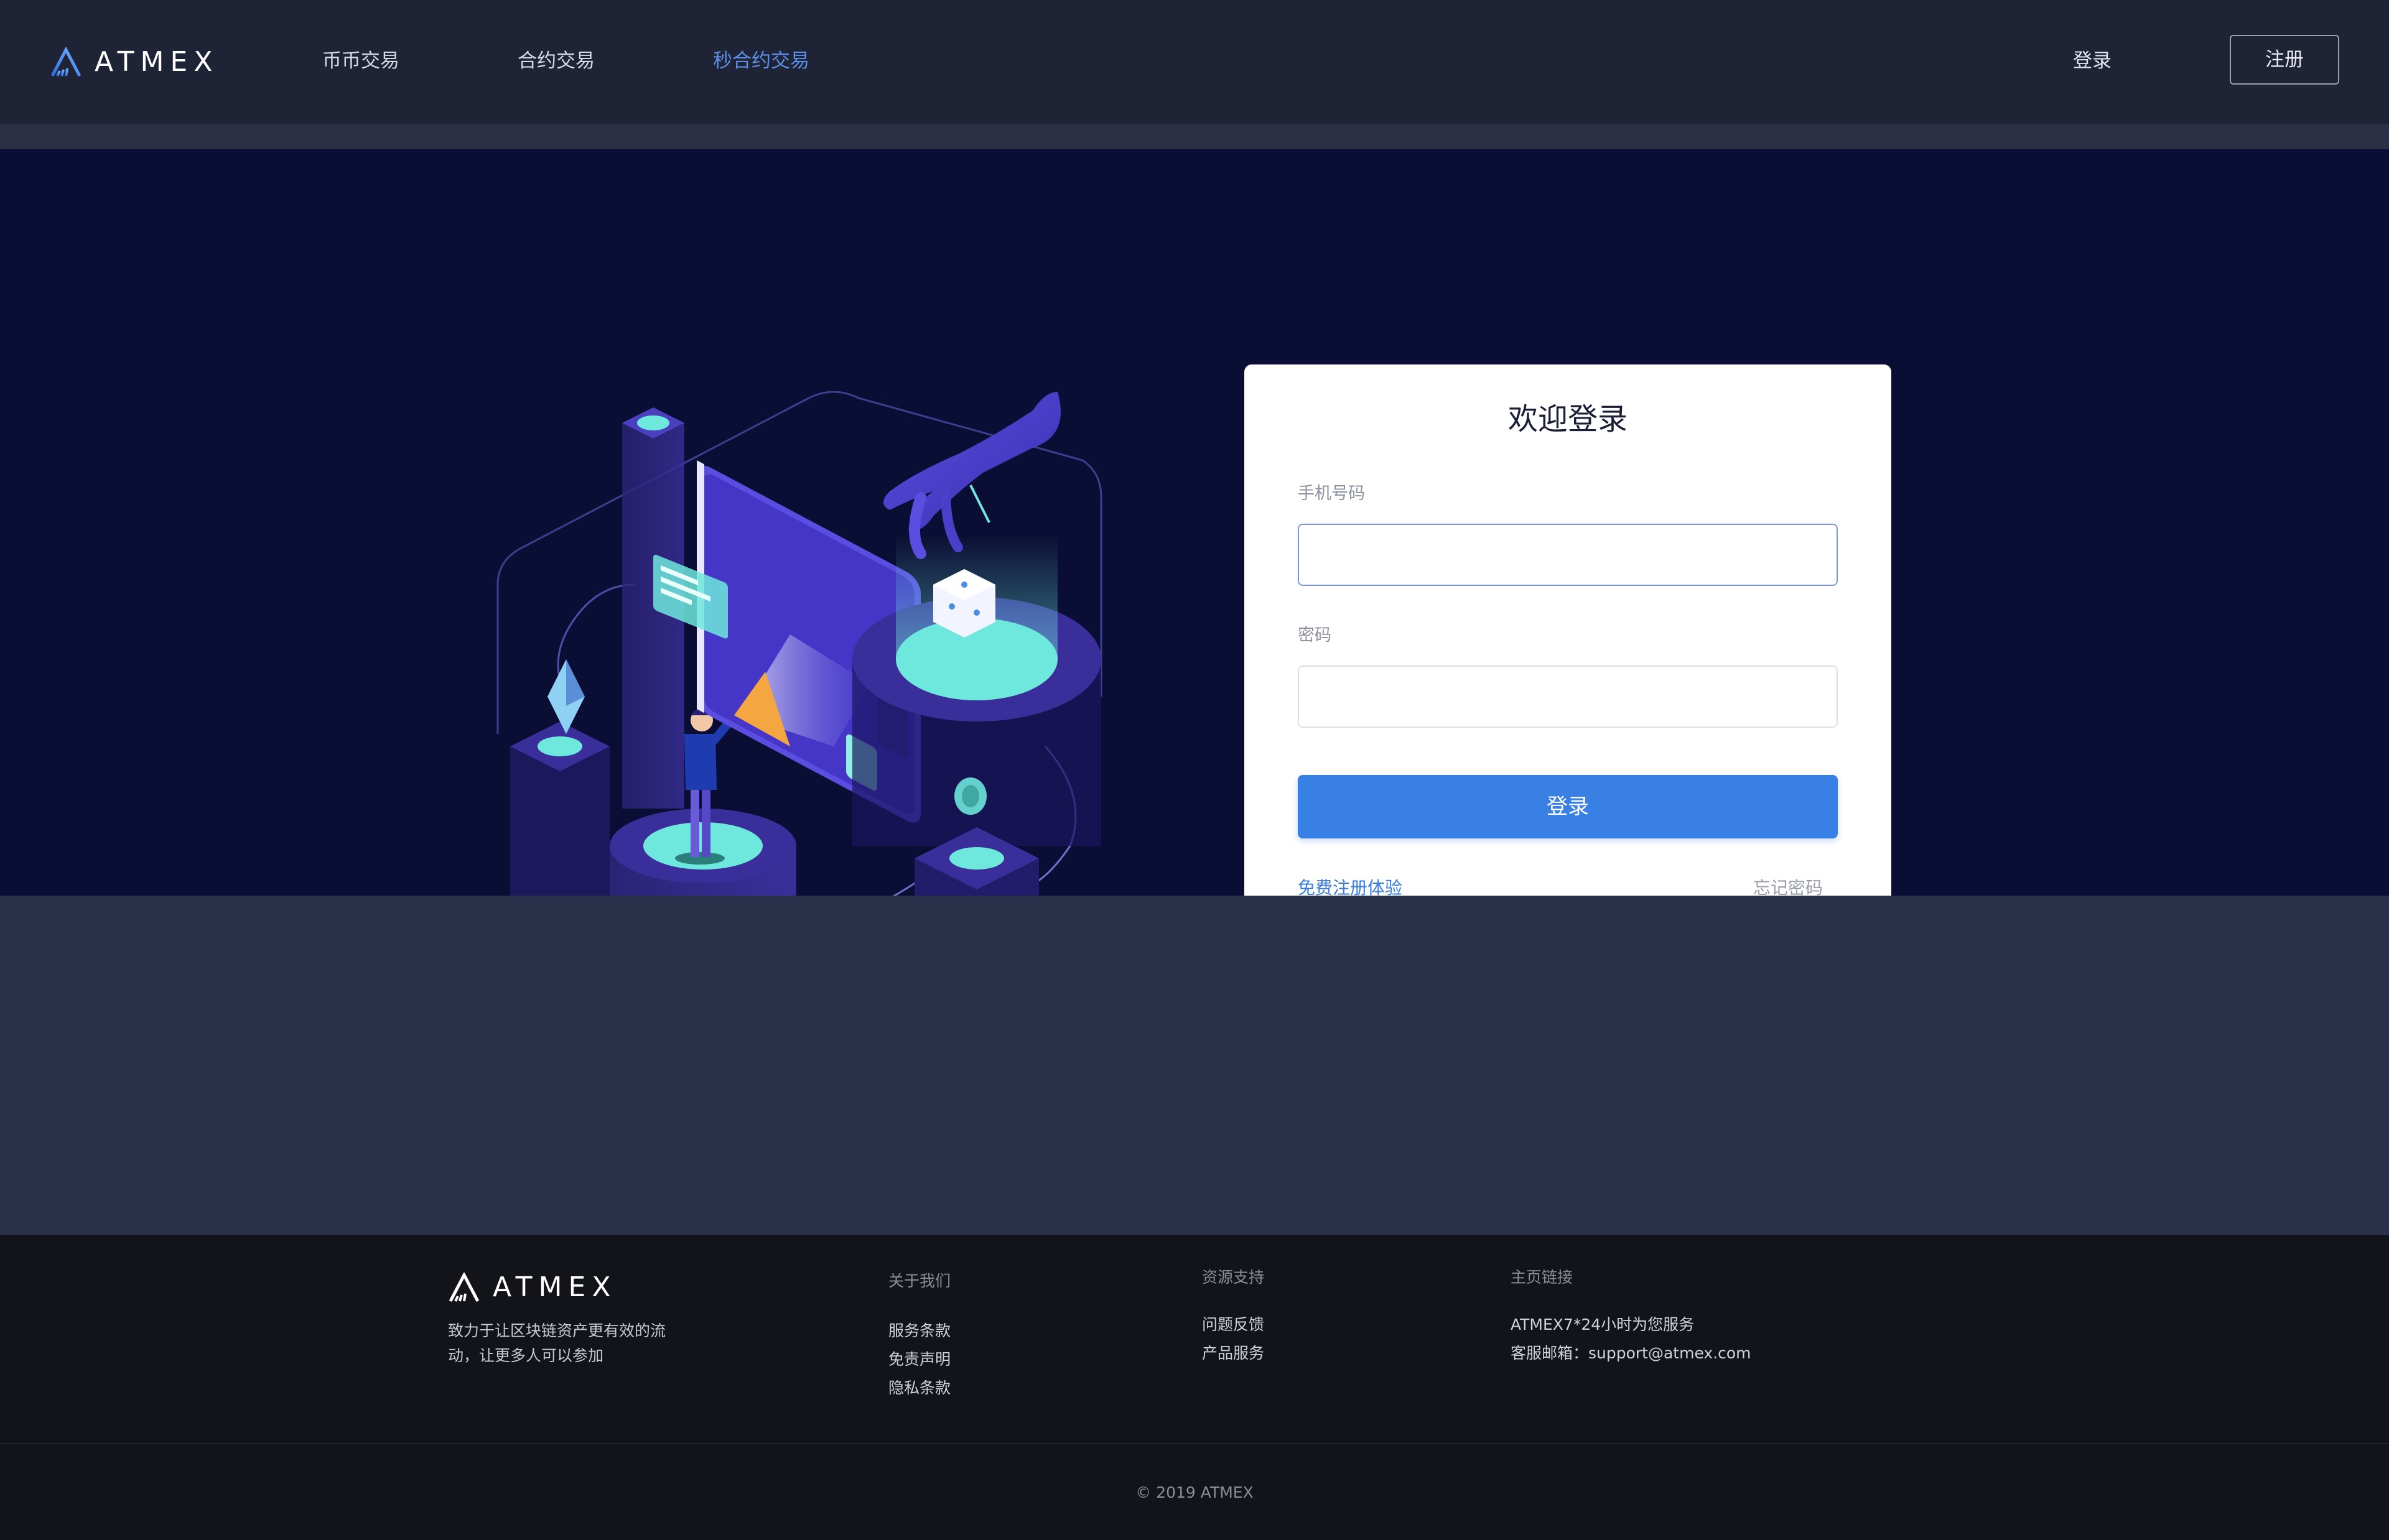 The width and height of the screenshot is (2389, 1540). What do you see at coordinates (1332, 493) in the screenshot?
I see `phone-label: 手机号码` at bounding box center [1332, 493].